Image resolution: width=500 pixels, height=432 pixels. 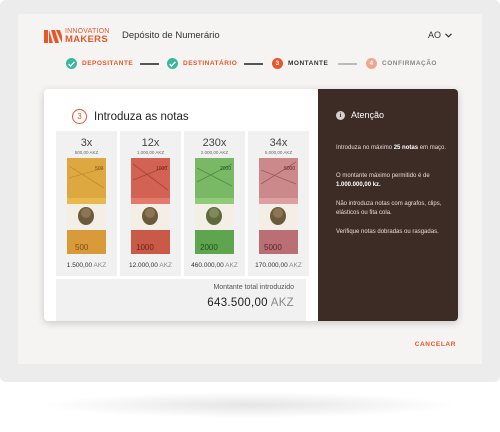 What do you see at coordinates (79, 265) in the screenshot?
I see `note-amount-value: 1.500,00` at bounding box center [79, 265].